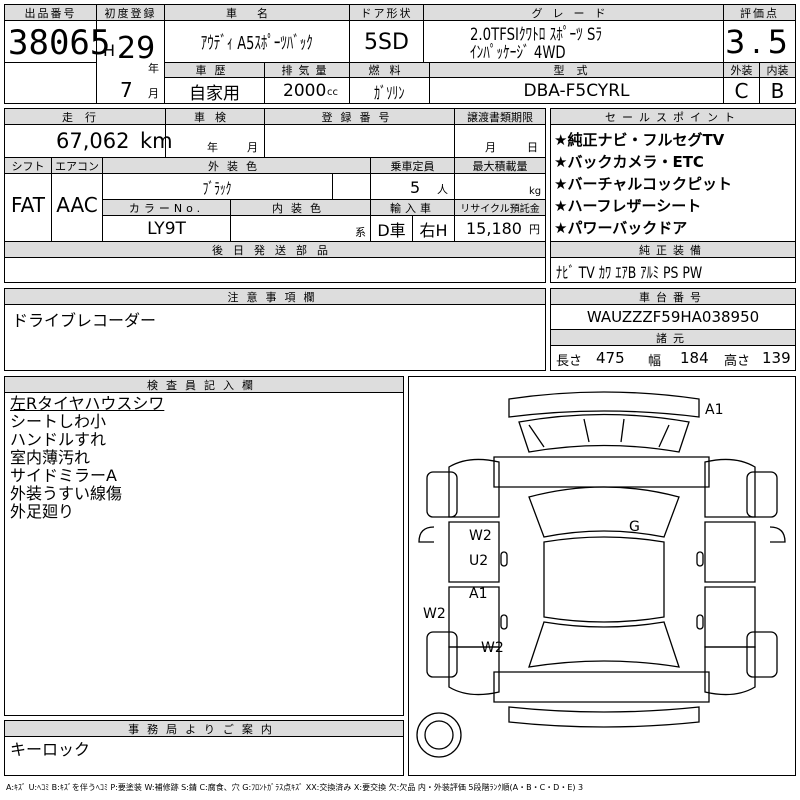 The width and height of the screenshot is (800, 800). What do you see at coordinates (610, 358) in the screenshot?
I see `length-value: 475` at bounding box center [610, 358].